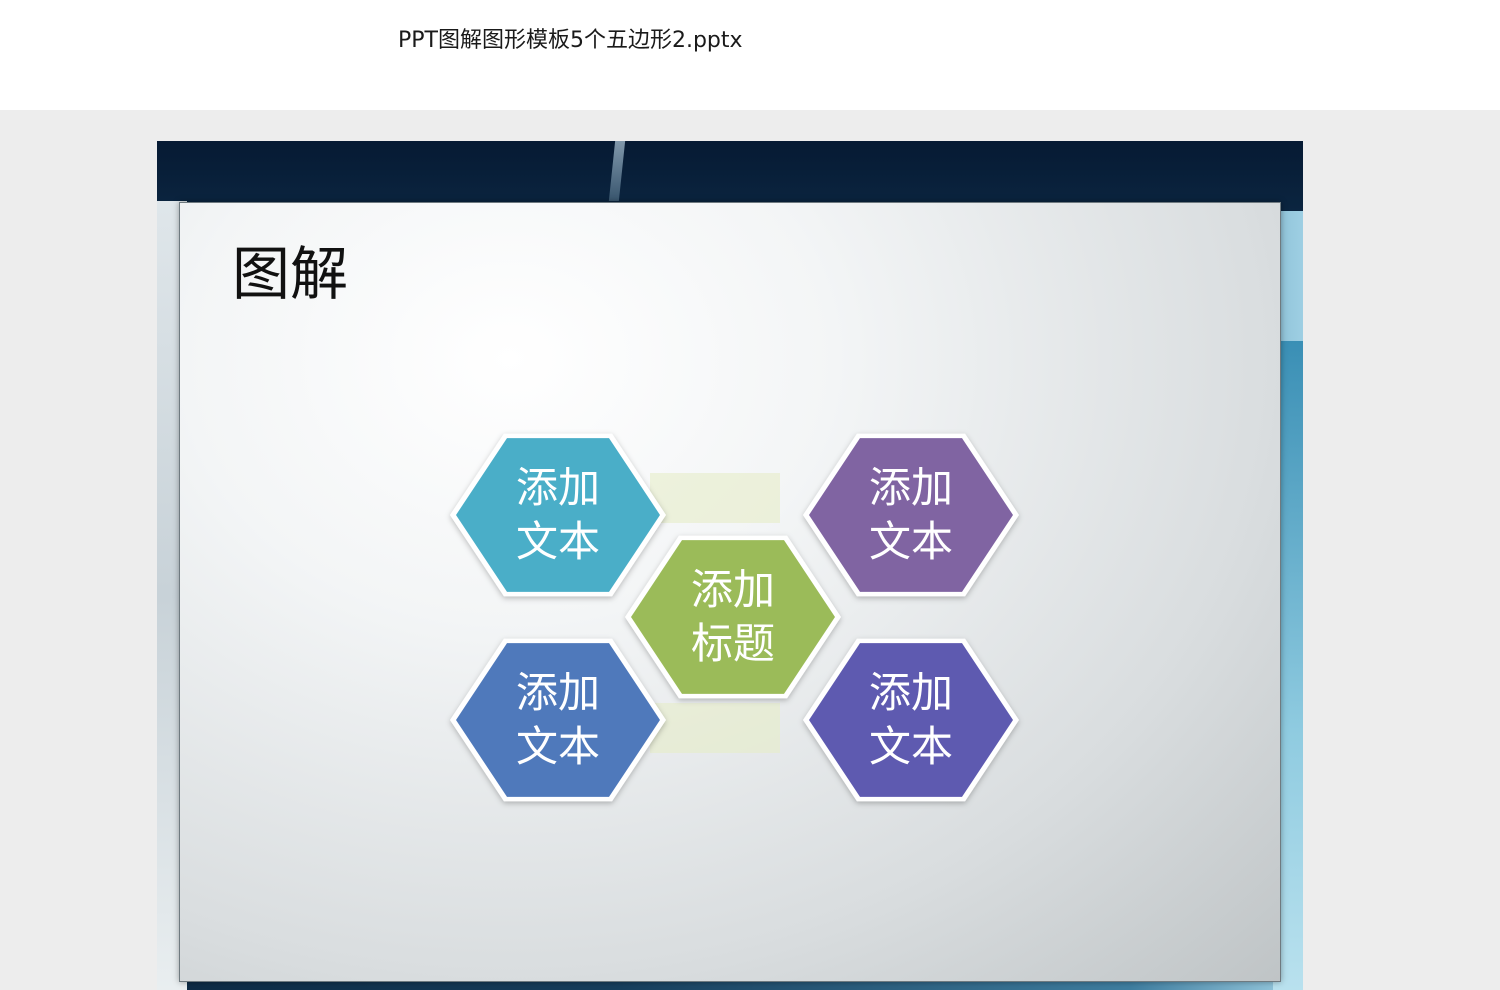 The height and width of the screenshot is (990, 1500). Describe the element at coordinates (911, 720) in the screenshot. I see `hexagon-bottom-right-text: 添加 文本` at that location.